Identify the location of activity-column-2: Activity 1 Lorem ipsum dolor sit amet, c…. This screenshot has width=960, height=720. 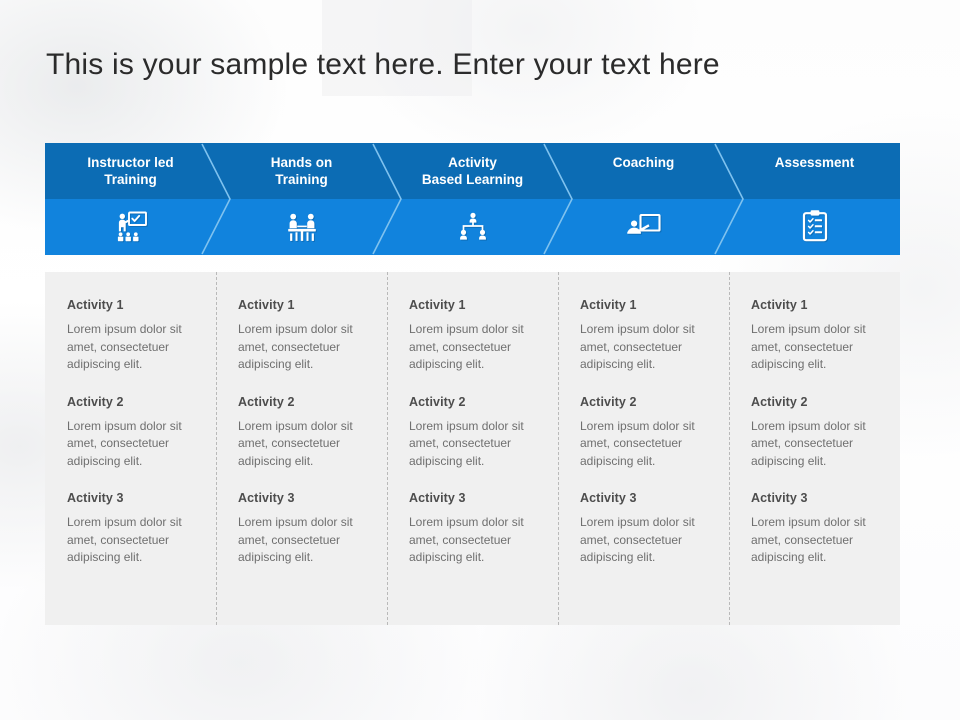
(301, 448).